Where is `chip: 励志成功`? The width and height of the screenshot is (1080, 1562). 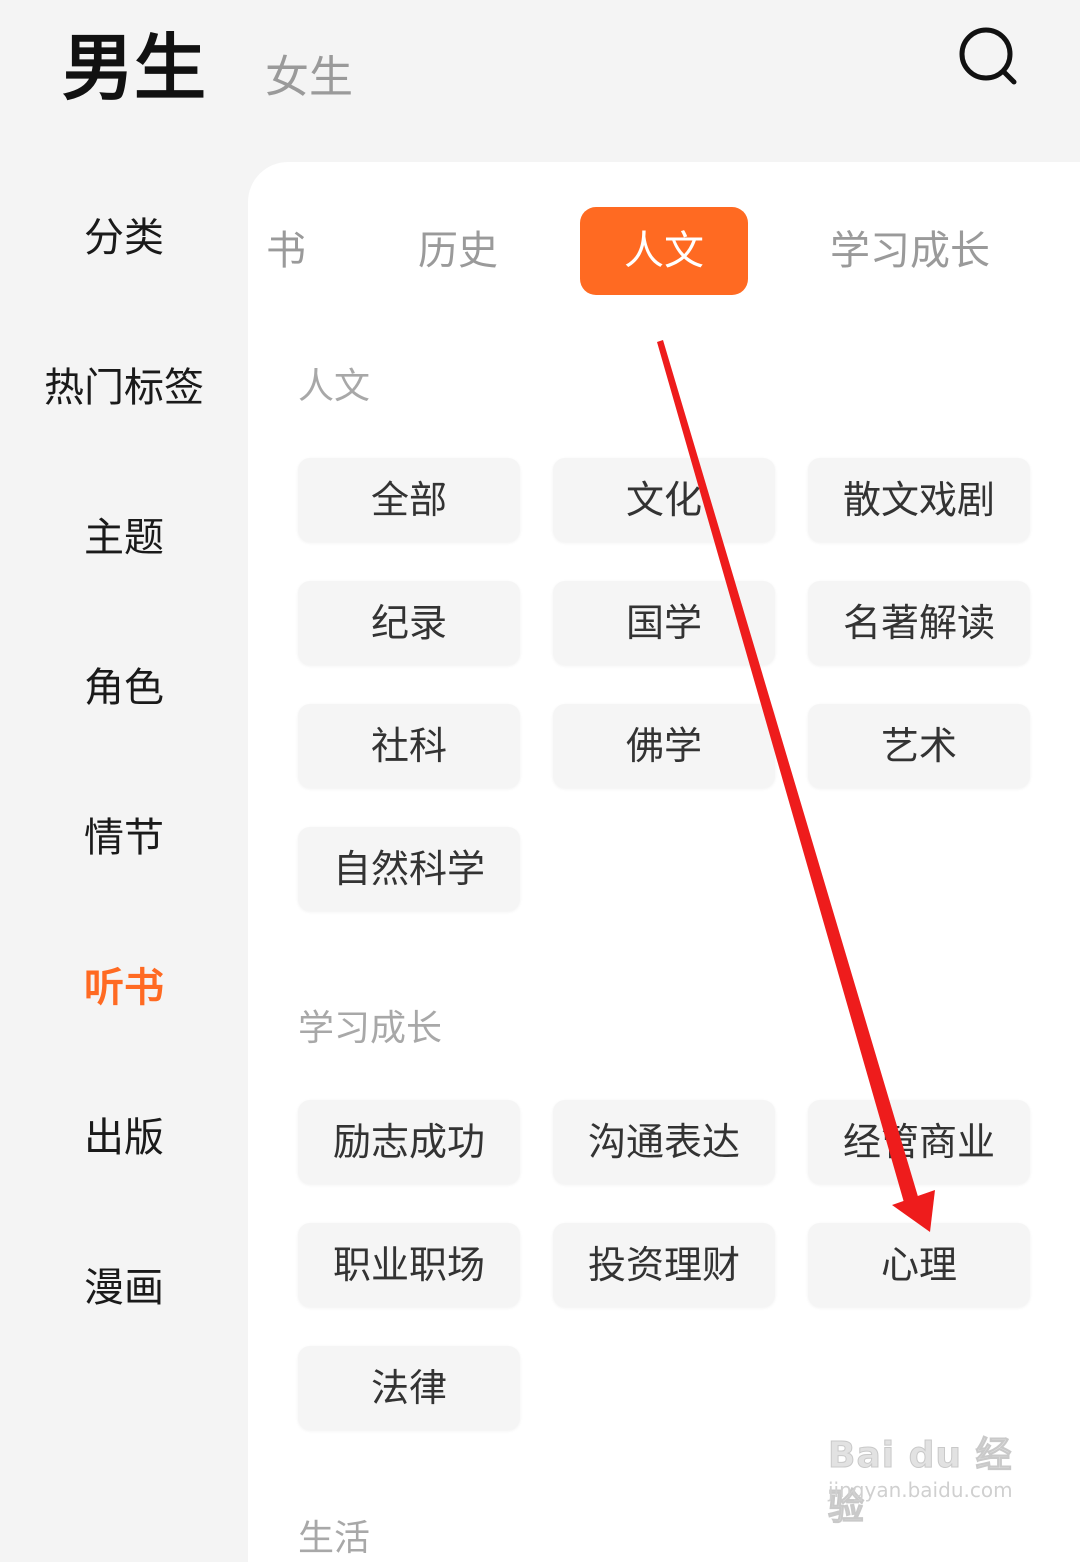 chip: 励志成功 is located at coordinates (409, 1142).